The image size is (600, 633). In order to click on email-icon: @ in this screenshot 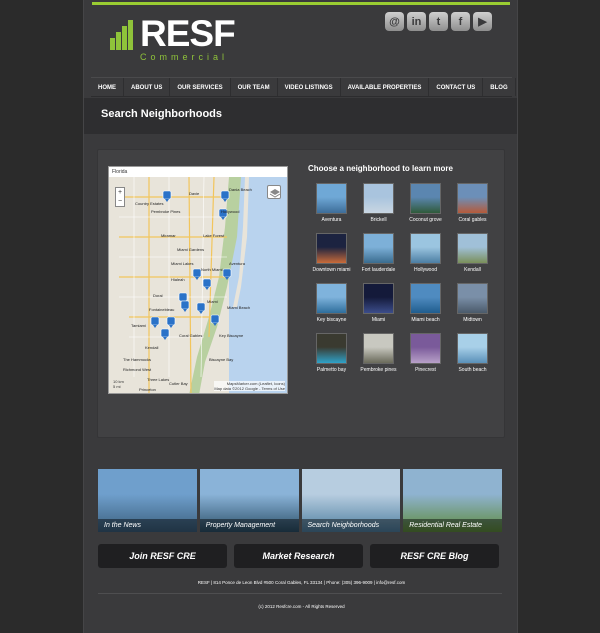, I will do `click(394, 21)`.